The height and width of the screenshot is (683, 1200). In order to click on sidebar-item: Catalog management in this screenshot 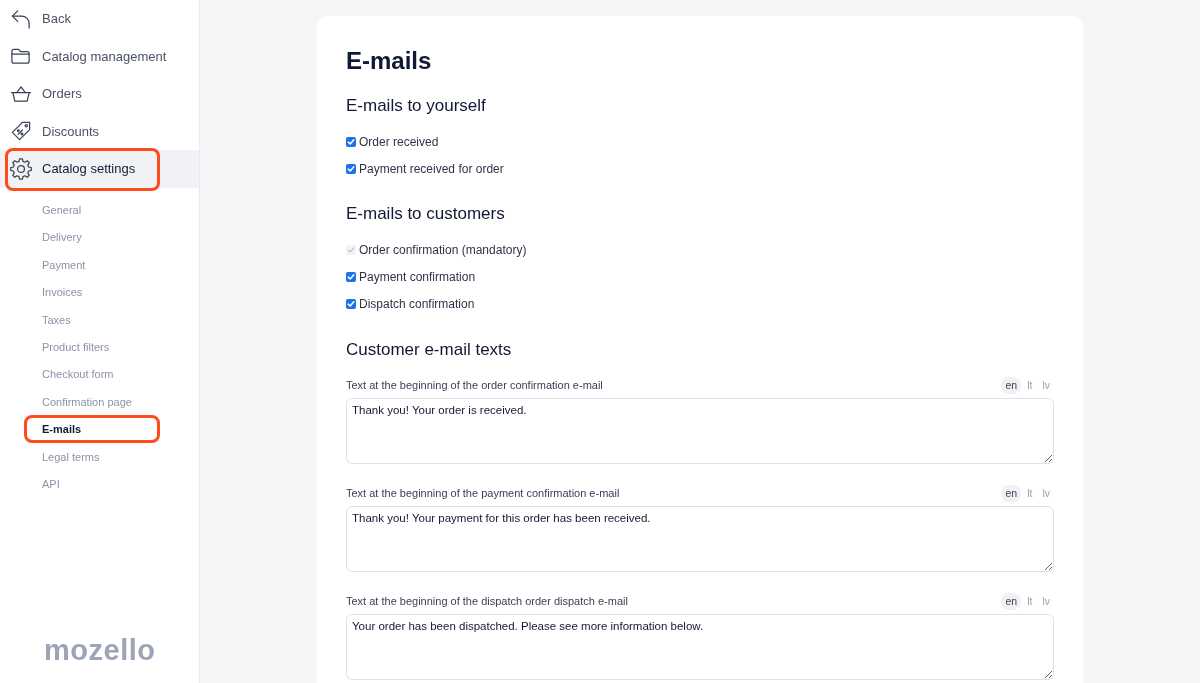, I will do `click(99, 56)`.